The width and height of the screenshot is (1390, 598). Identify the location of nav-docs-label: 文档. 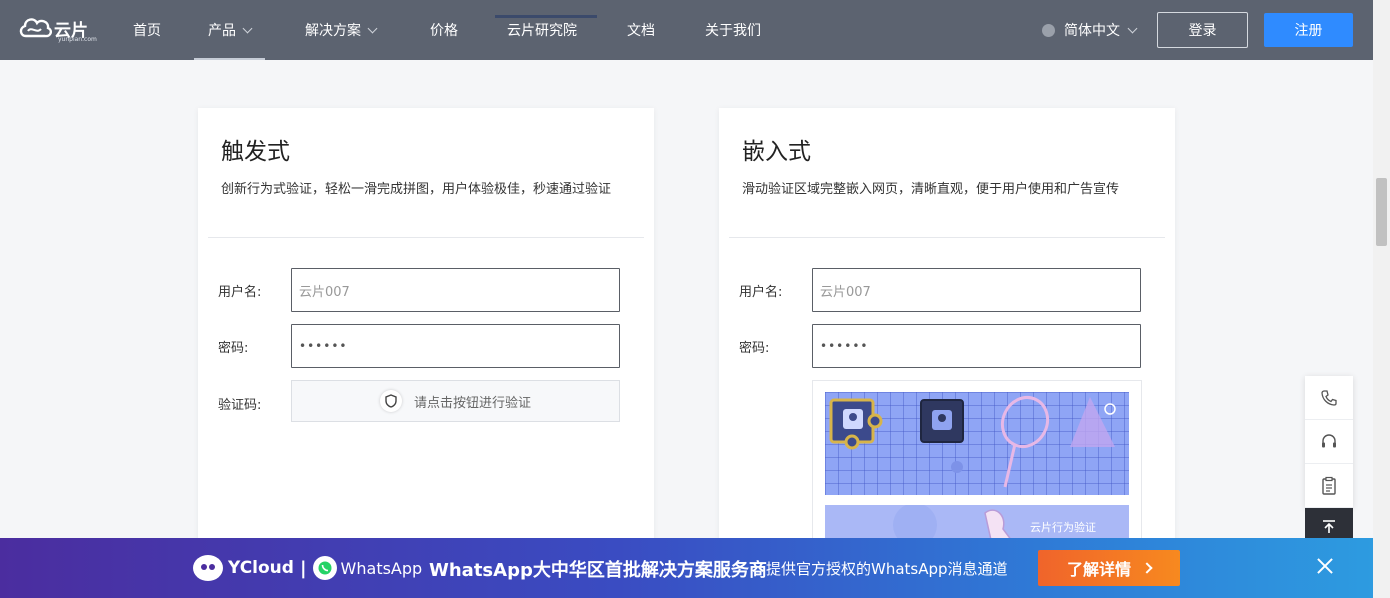
(641, 31).